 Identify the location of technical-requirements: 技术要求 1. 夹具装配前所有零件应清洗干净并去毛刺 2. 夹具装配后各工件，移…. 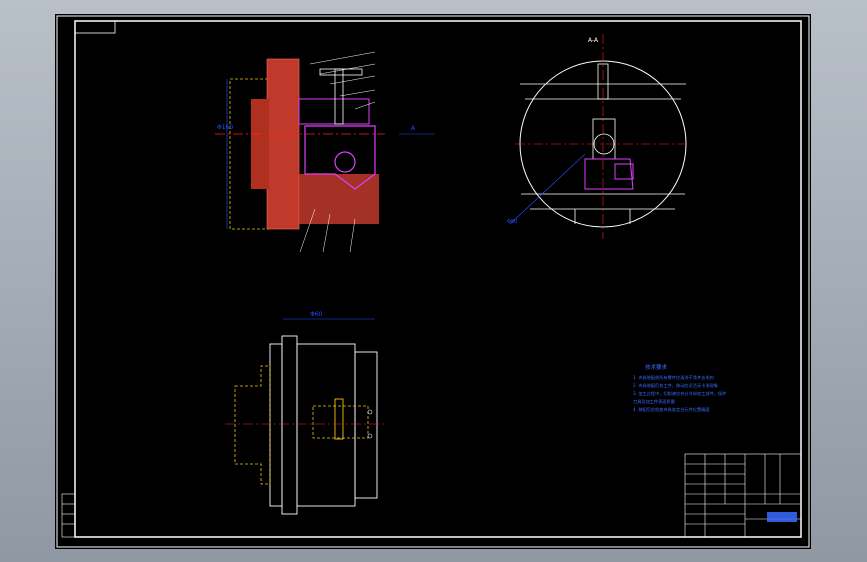
(679, 388).